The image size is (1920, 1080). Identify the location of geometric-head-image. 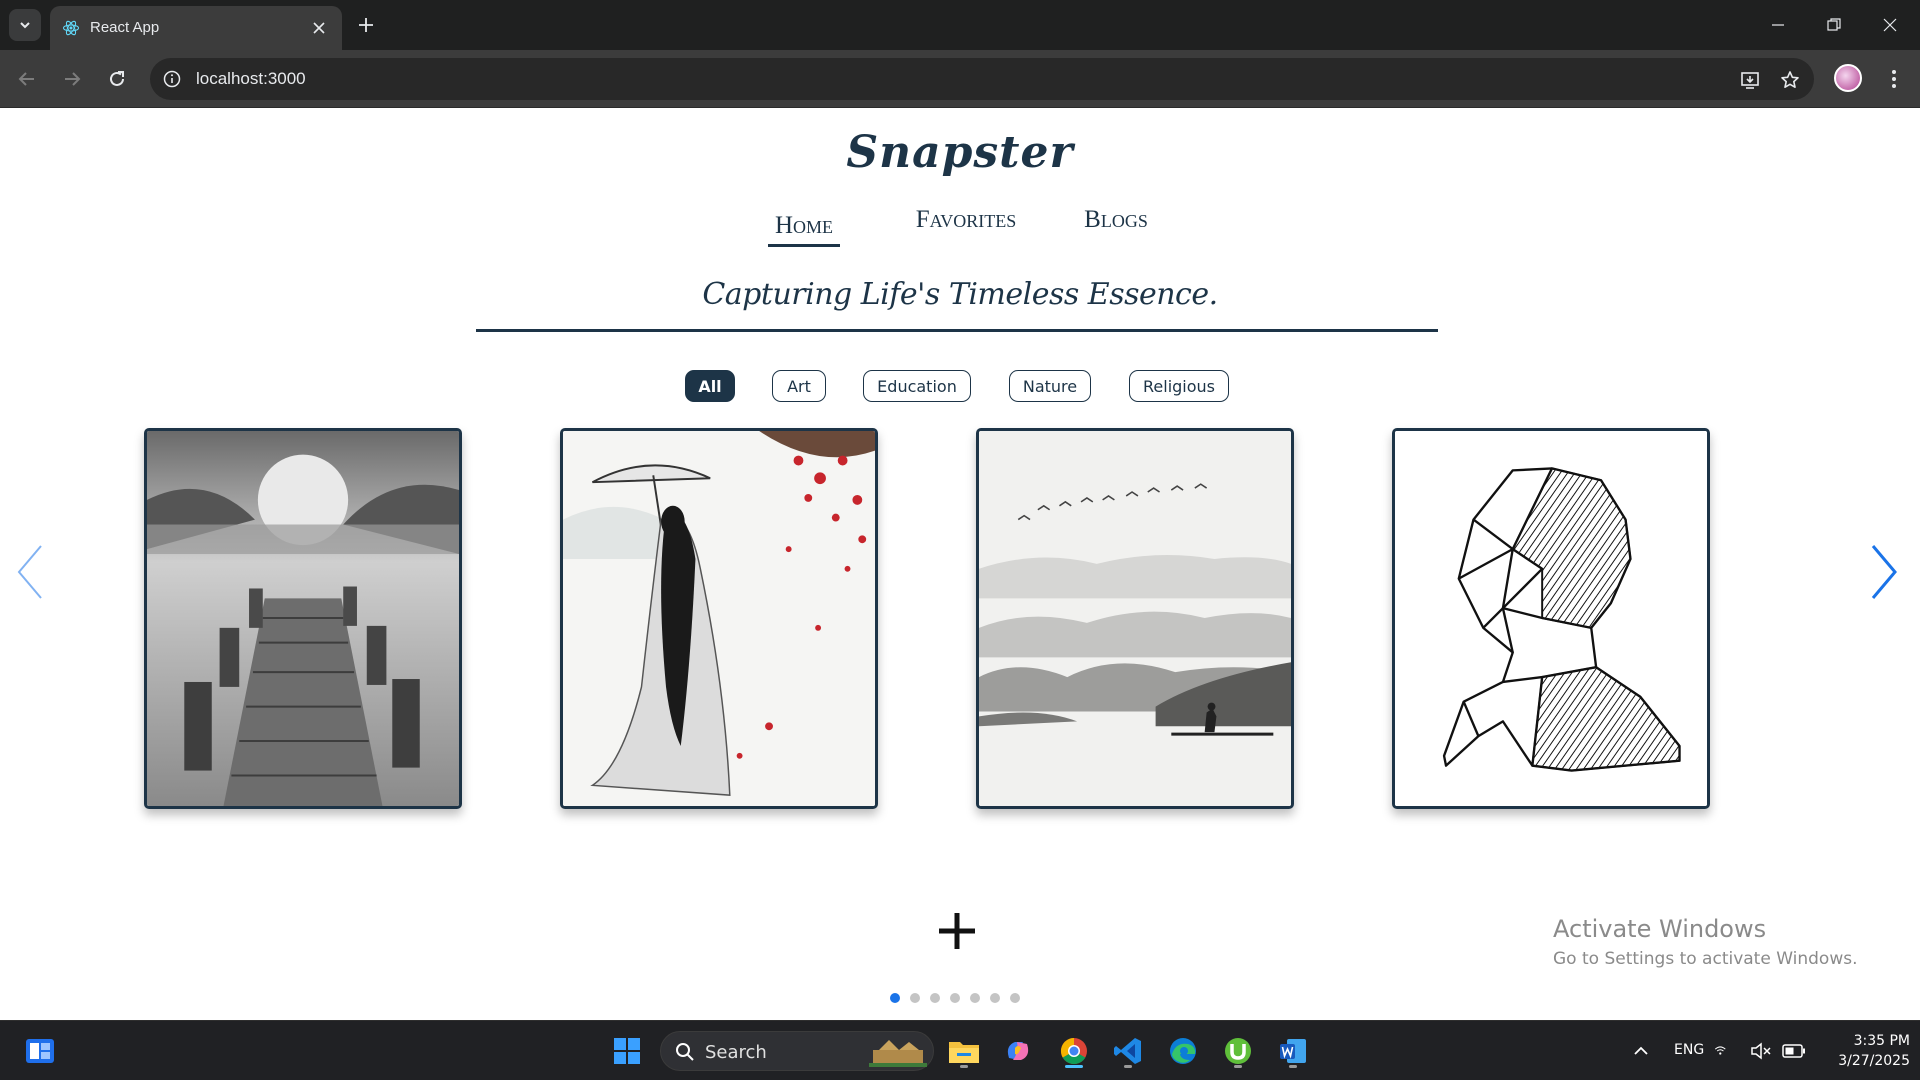
(1551, 618).